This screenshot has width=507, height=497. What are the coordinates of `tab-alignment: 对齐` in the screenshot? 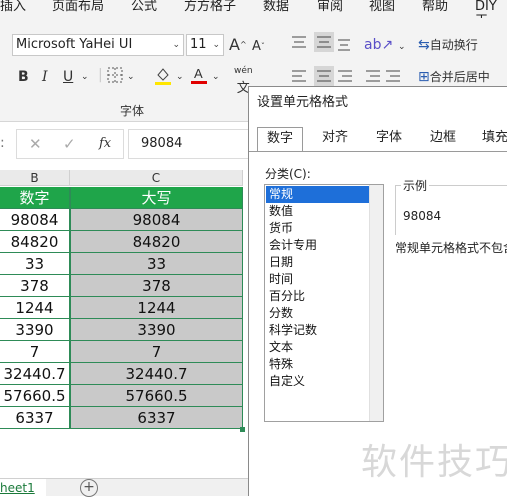 It's located at (335, 139).